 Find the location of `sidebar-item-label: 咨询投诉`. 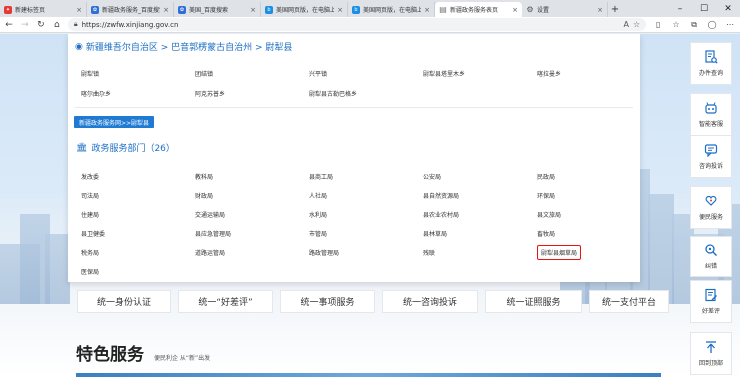

sidebar-item-label: 咨询投诉 is located at coordinates (710, 166).